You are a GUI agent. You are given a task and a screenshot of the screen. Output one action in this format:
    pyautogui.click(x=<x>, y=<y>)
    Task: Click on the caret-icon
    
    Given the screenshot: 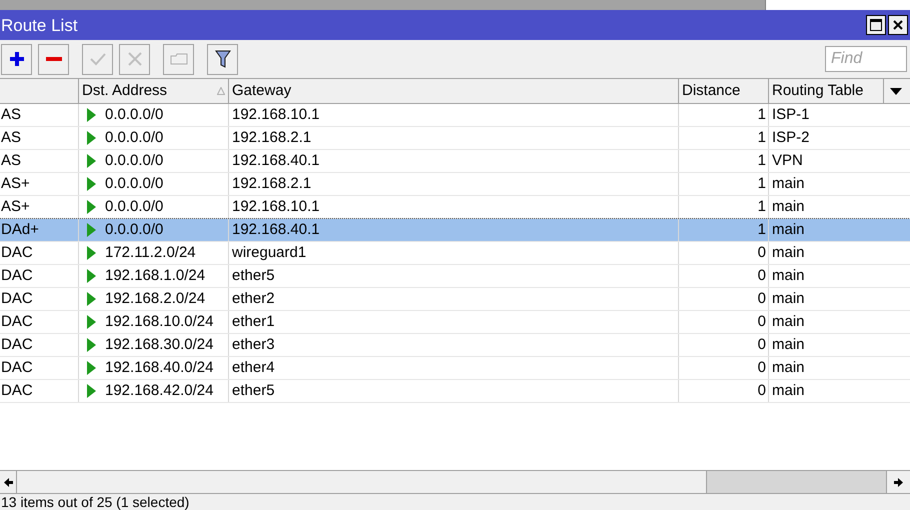 What is the action you would take?
    pyautogui.click(x=896, y=91)
    